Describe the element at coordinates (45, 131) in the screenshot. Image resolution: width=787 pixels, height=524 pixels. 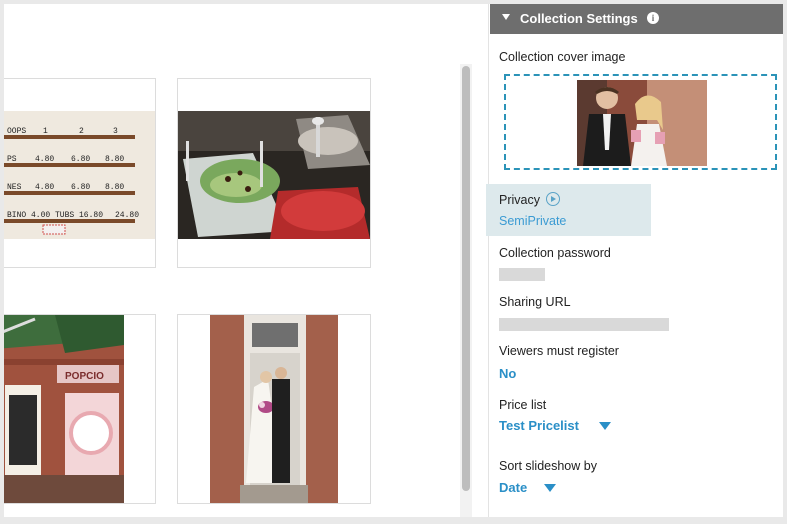
I see `menu-row-1-col1: 1` at that location.